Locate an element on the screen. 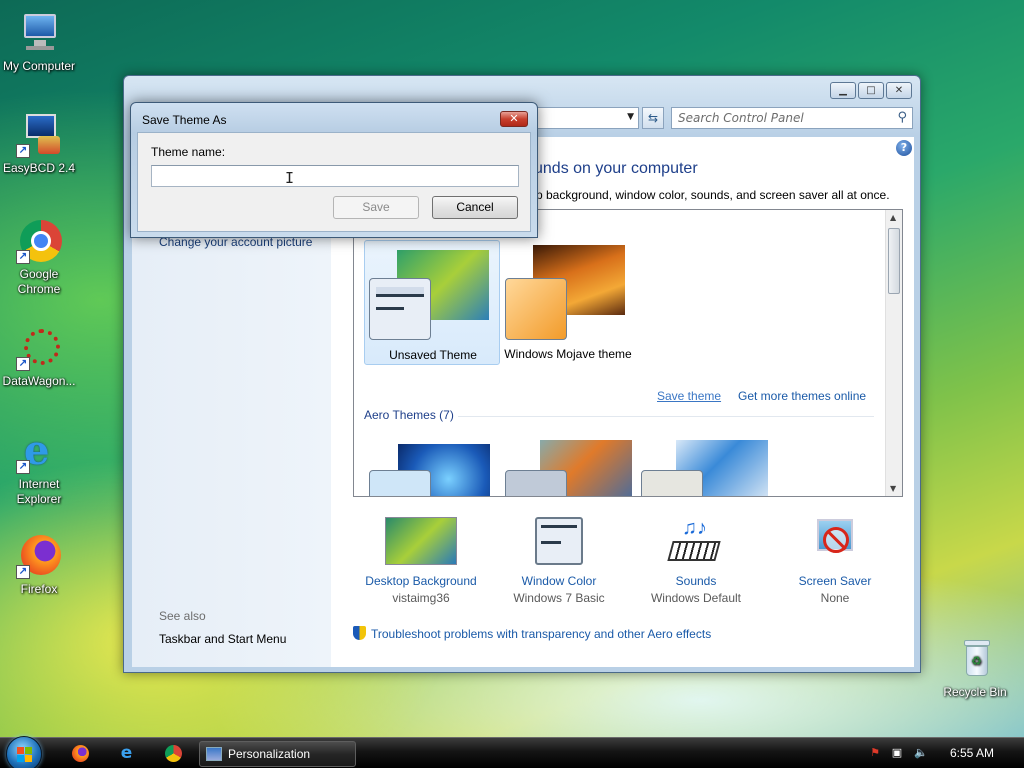  text-cursor-icon: I is located at coordinates (290, 178).